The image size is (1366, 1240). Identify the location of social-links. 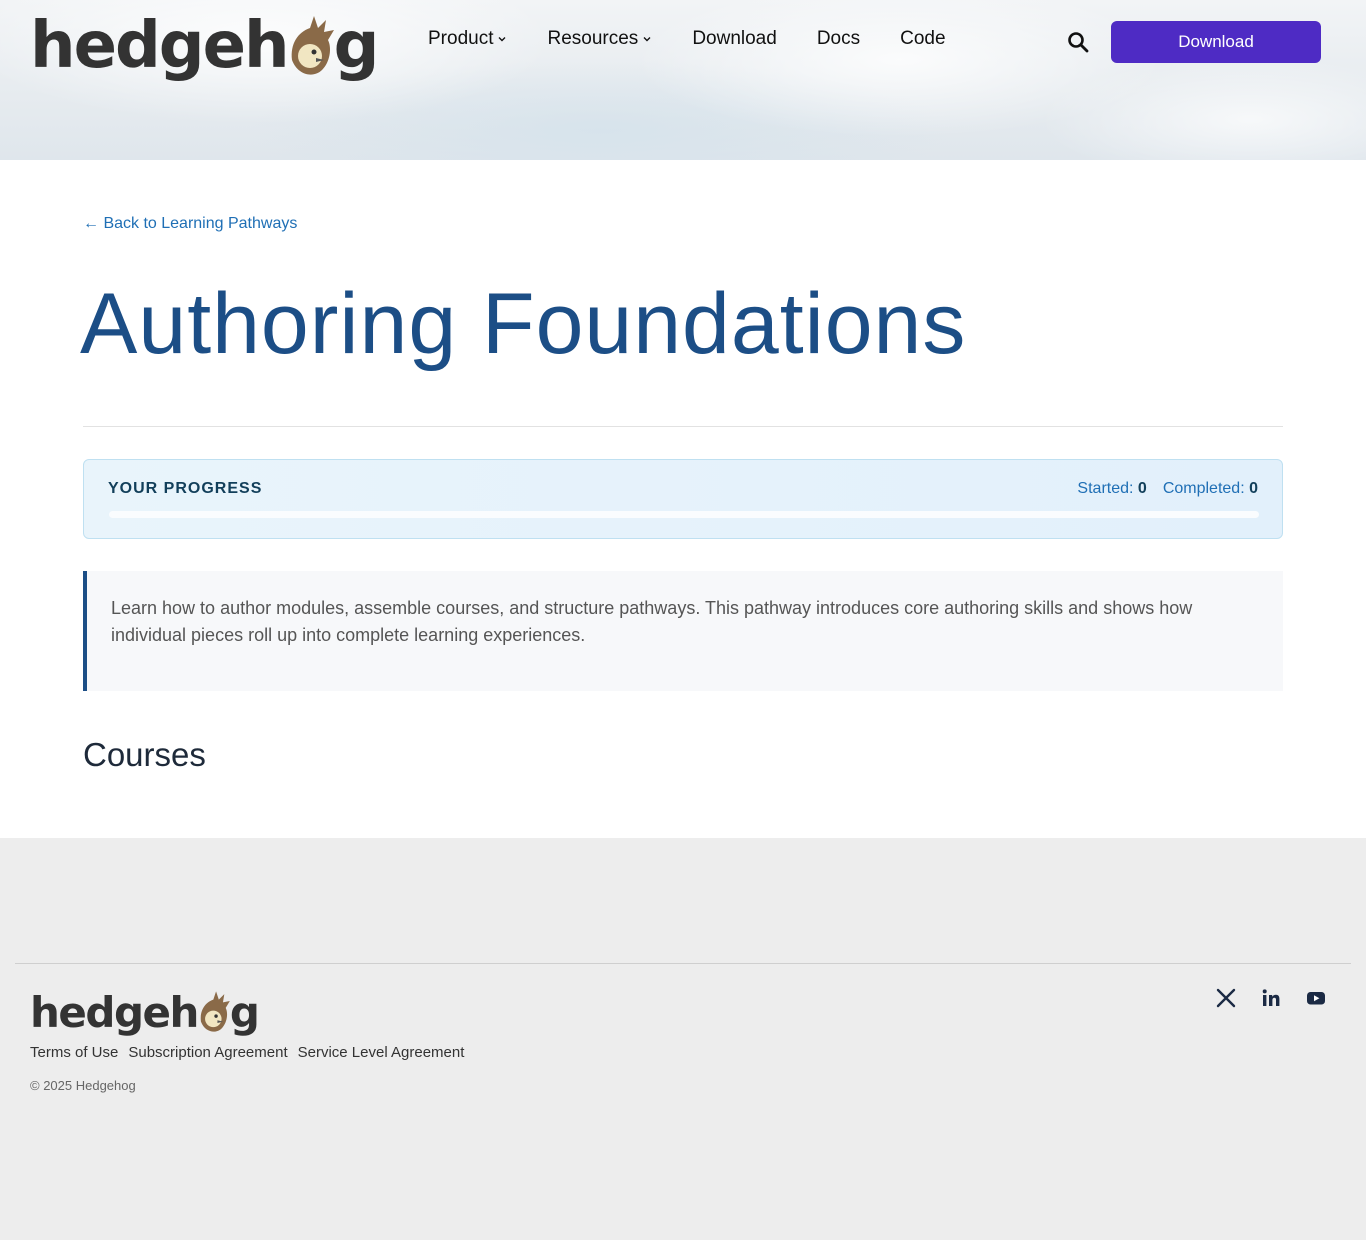
(1271, 998).